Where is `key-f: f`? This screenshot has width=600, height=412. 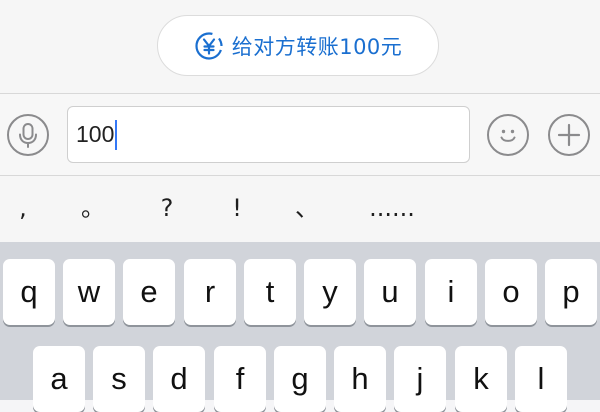 key-f: f is located at coordinates (240, 379).